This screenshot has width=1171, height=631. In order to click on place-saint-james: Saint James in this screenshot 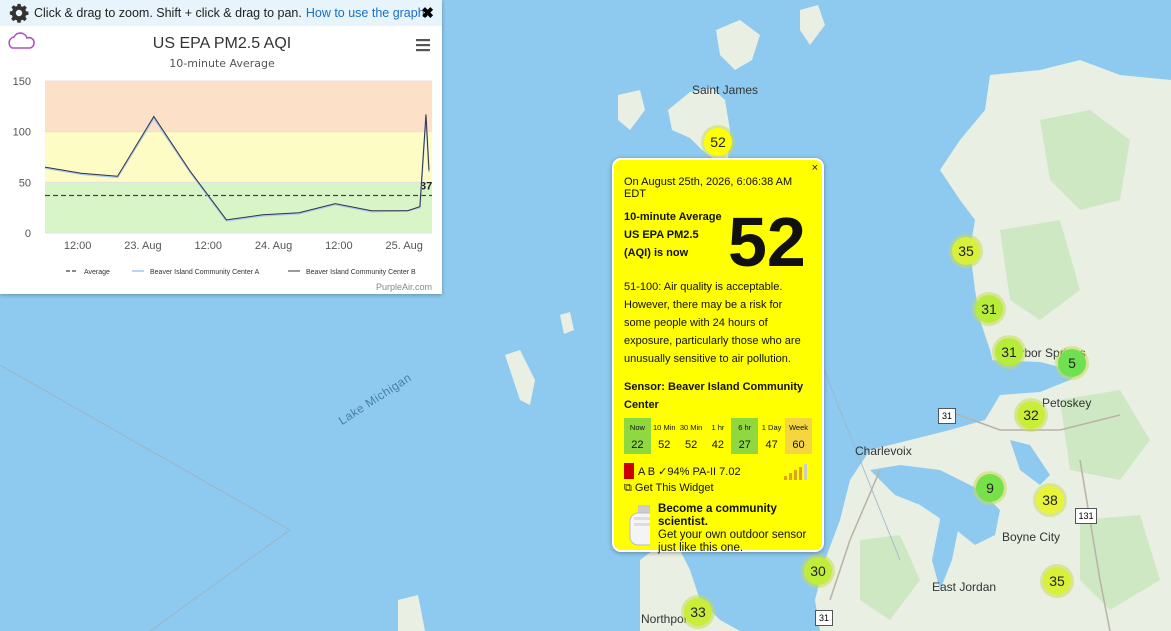, I will do `click(725, 90)`.